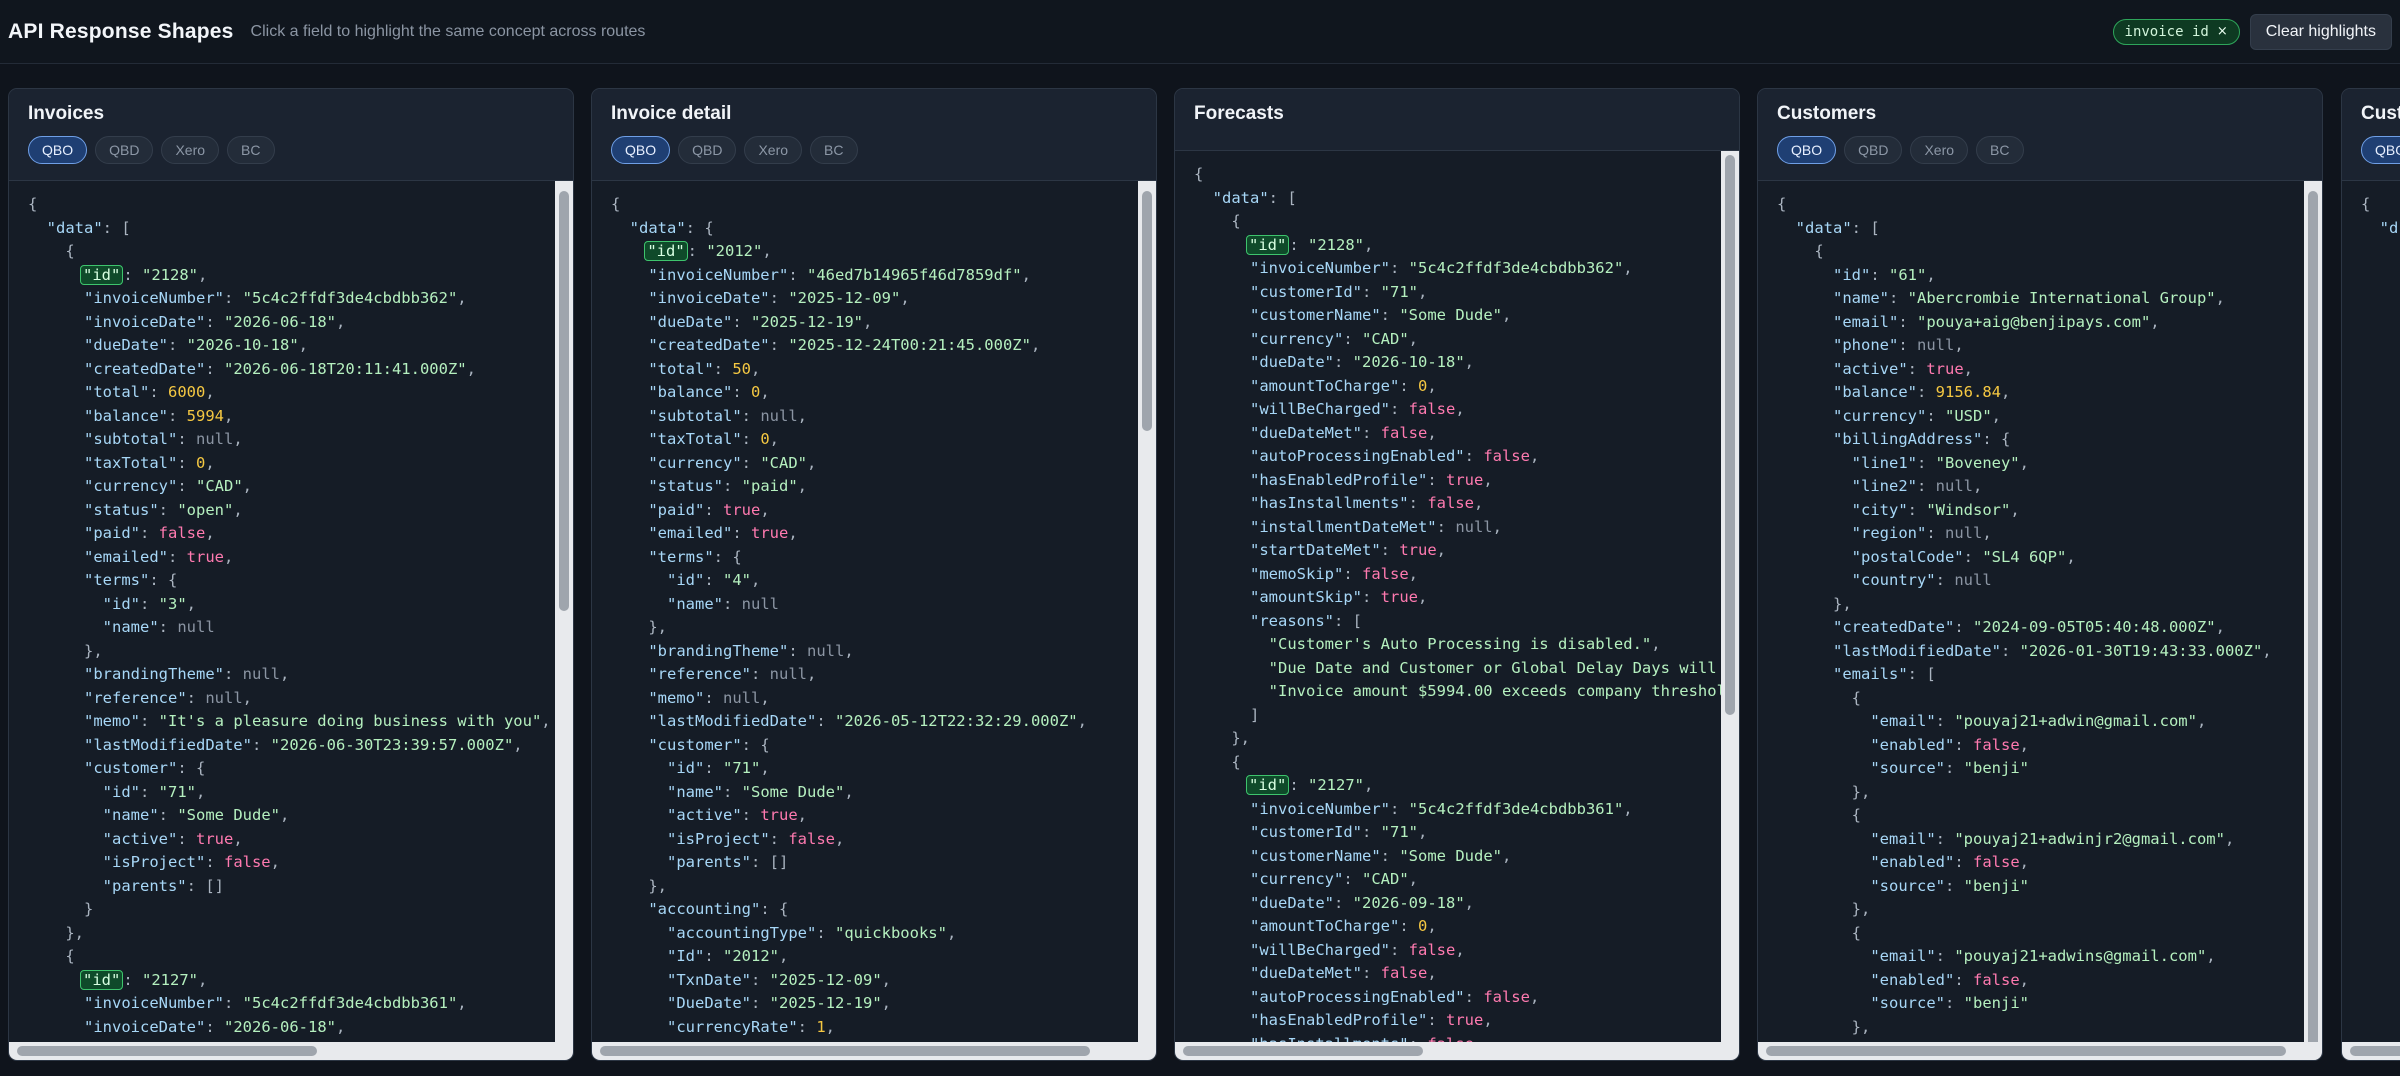 The height and width of the screenshot is (1076, 2400). I want to click on field-key: "customerId", so click(1306, 832).